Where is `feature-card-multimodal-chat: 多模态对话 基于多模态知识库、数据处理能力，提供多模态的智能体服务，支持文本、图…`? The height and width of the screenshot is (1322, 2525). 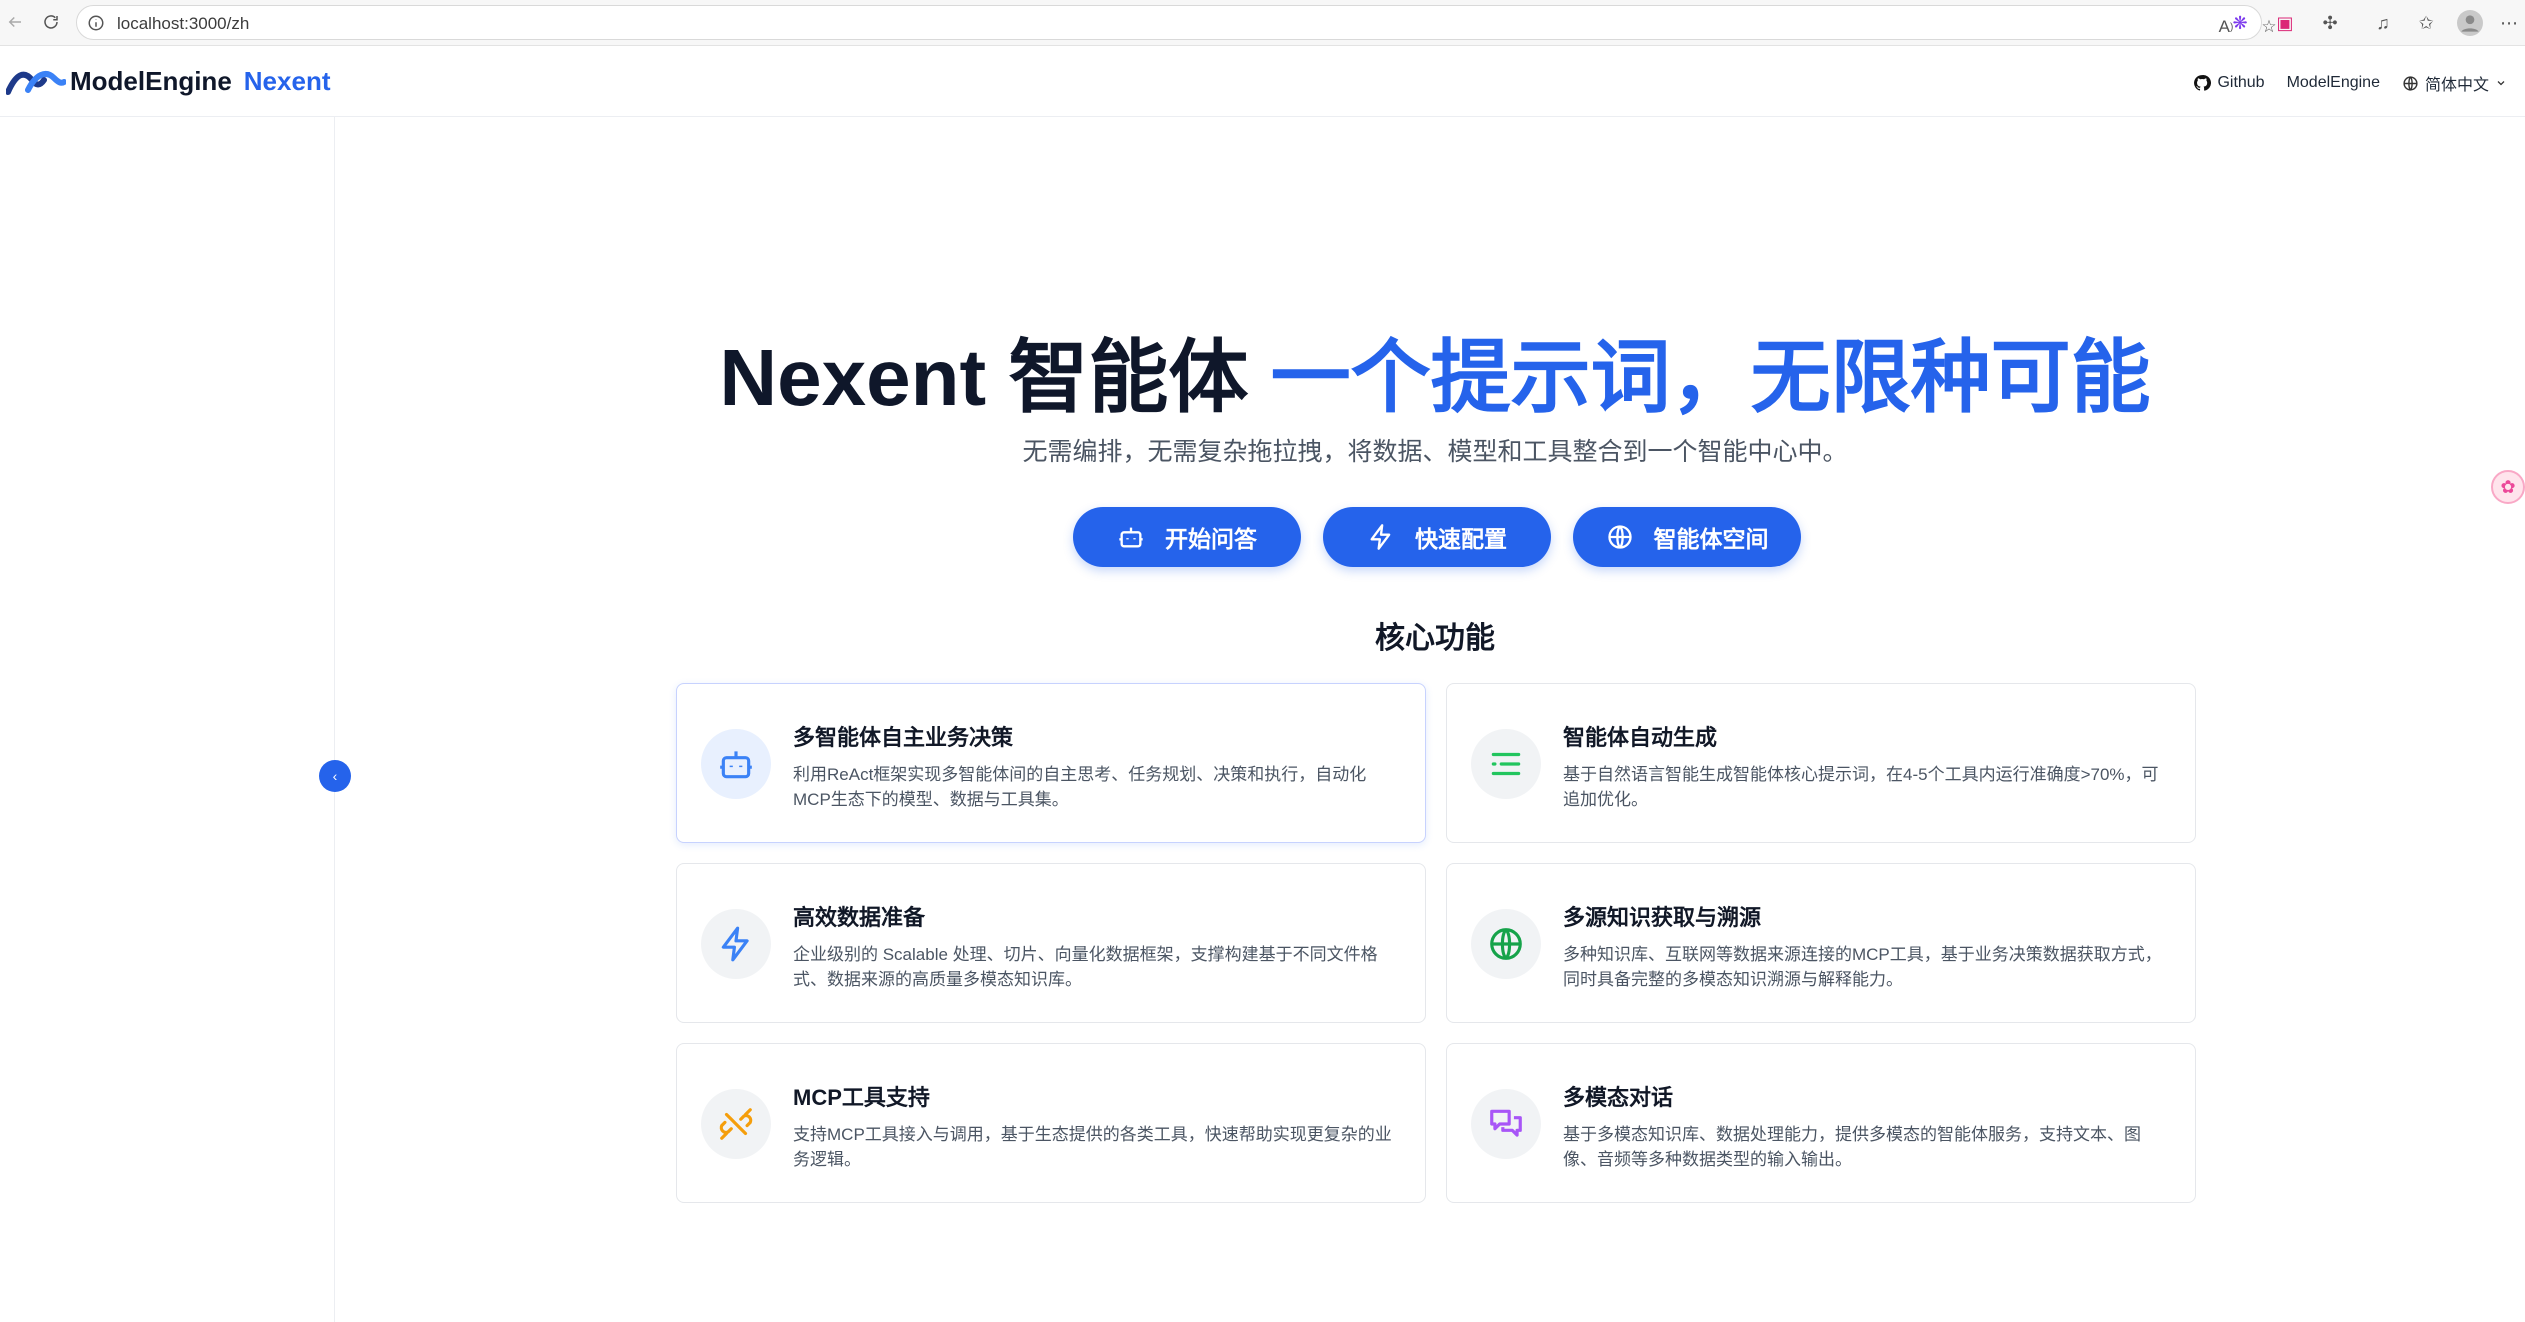 feature-card-multimodal-chat: 多模态对话 基于多模态知识库、数据处理能力，提供多模态的智能体服务，支持文本、图… is located at coordinates (1821, 1123).